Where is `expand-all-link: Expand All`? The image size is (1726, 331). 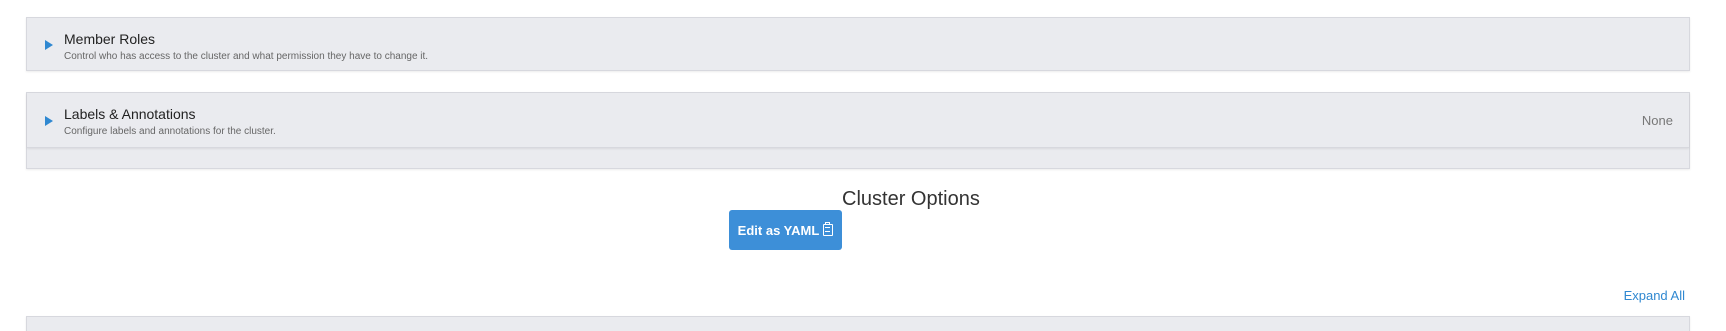
expand-all-link: Expand All is located at coordinates (1654, 295).